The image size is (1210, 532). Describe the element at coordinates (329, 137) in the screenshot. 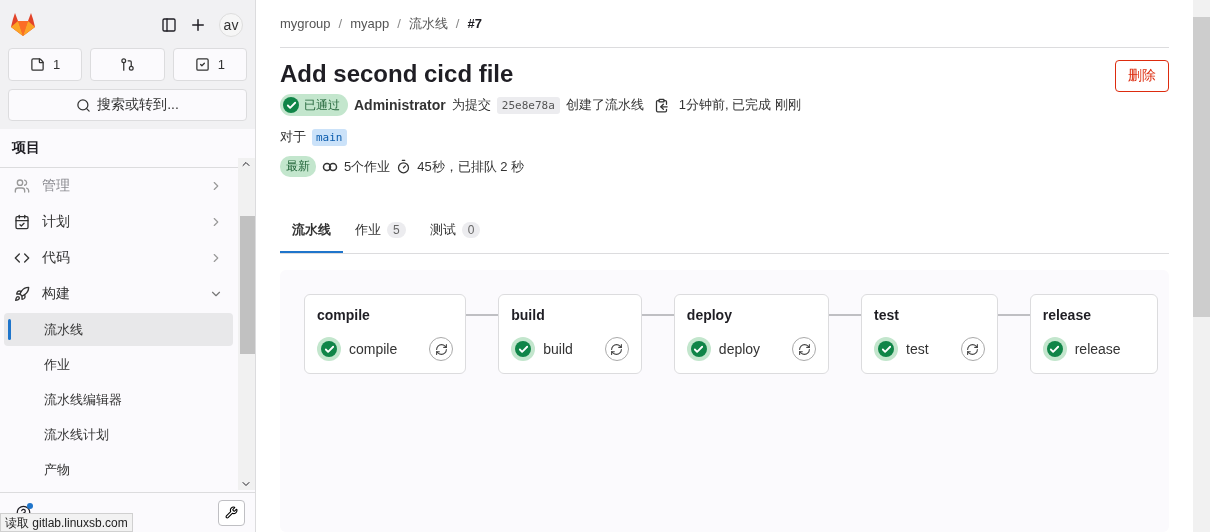

I see `branch-name: main` at that location.